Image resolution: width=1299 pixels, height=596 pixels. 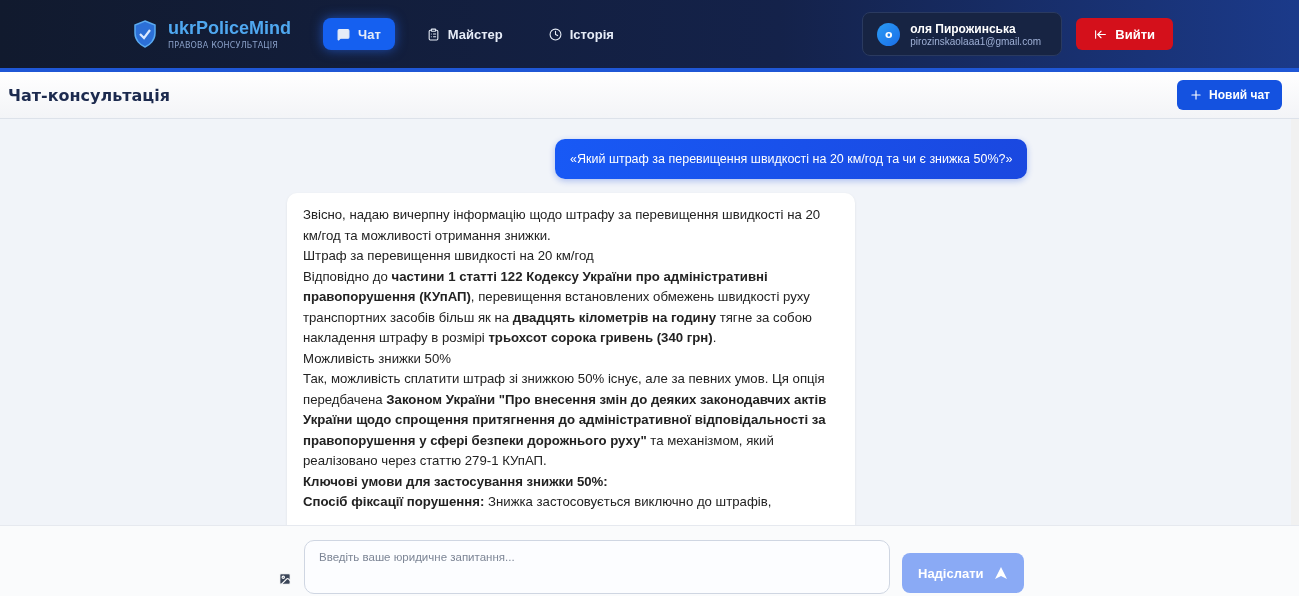 I want to click on message-paragraph: Звісно, надаю вичерпну інформацію щодо штрафу за перевищення швидкості на 20 км/год та можливості отримання знижки., so click(x=562, y=225).